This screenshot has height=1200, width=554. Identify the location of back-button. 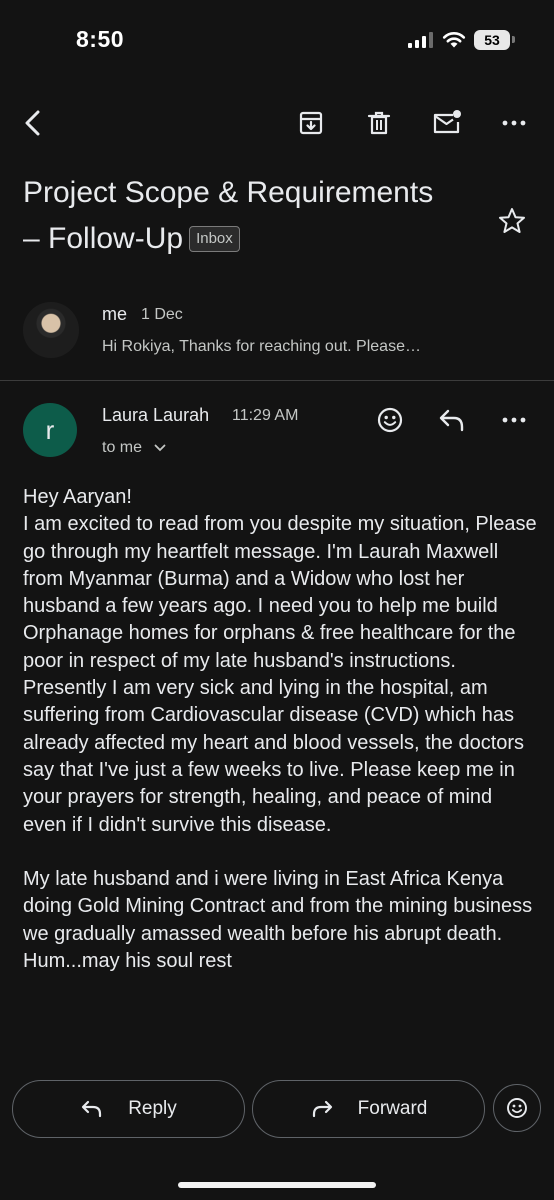
(33, 123).